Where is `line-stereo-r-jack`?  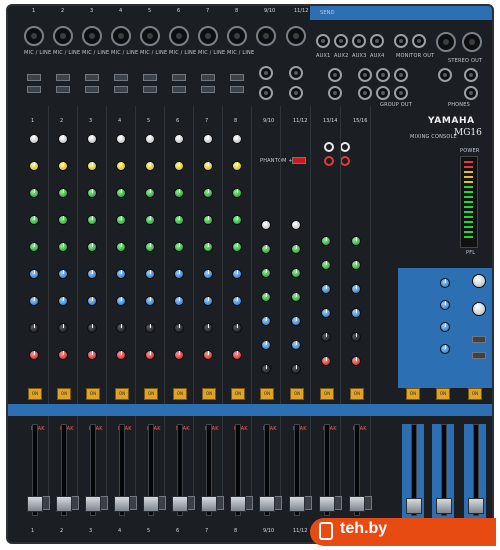
line-stereo-r-jack is located at coordinates (335, 93).